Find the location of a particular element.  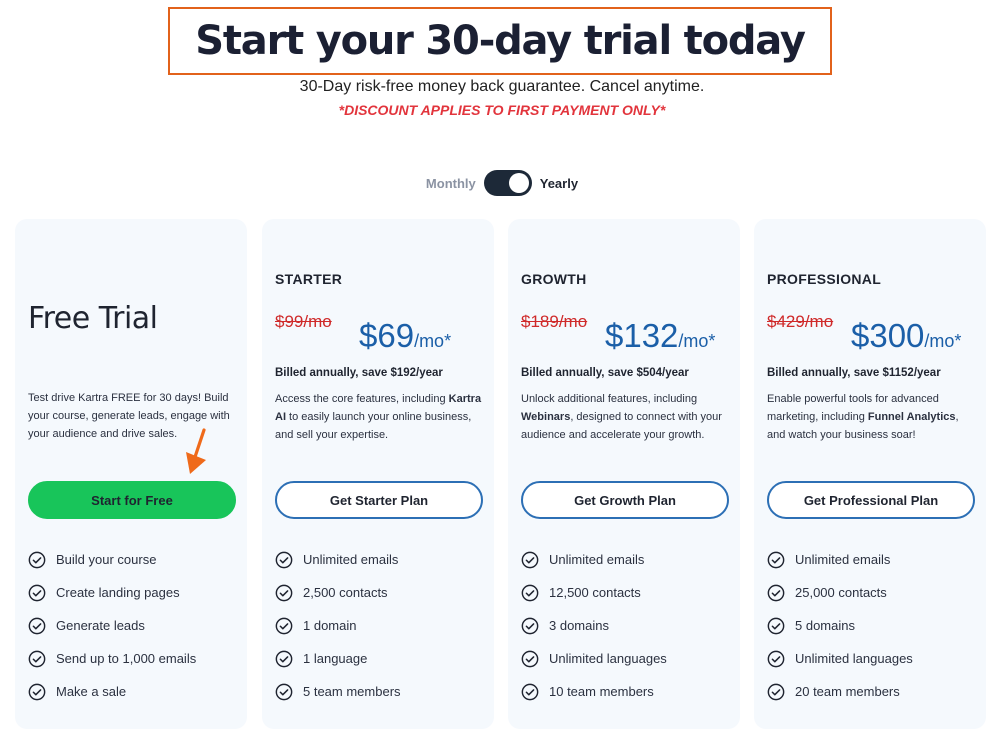

plan-name: GROWTH is located at coordinates (554, 279).